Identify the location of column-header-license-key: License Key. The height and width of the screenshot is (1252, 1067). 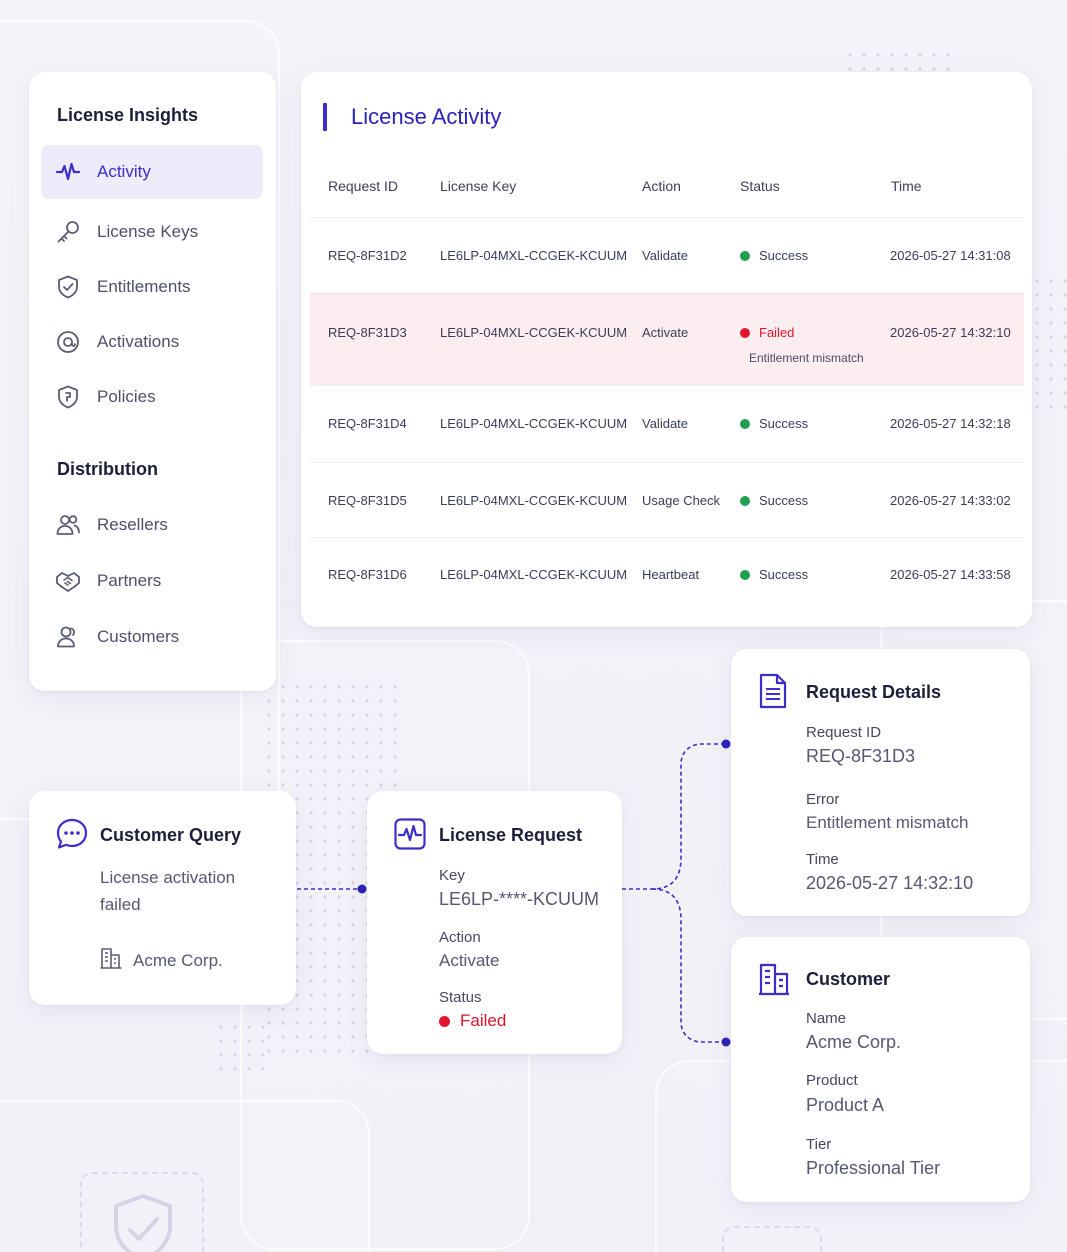
(478, 186).